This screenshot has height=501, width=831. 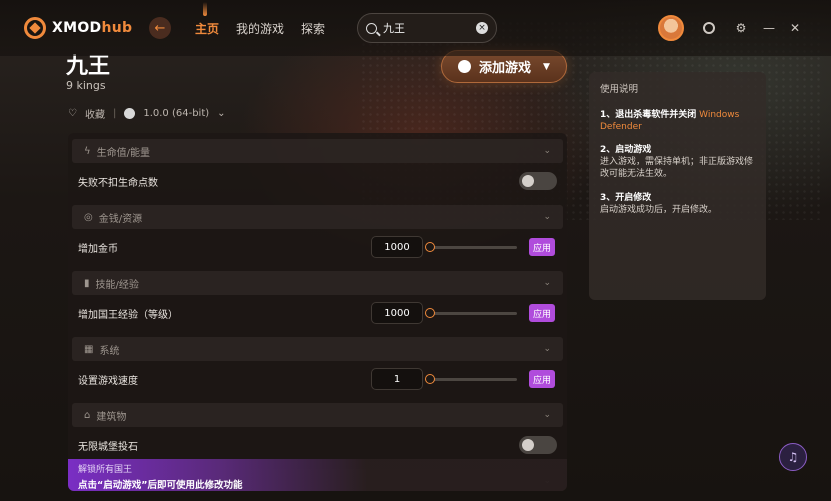 I want to click on search-input, so click(x=424, y=28).